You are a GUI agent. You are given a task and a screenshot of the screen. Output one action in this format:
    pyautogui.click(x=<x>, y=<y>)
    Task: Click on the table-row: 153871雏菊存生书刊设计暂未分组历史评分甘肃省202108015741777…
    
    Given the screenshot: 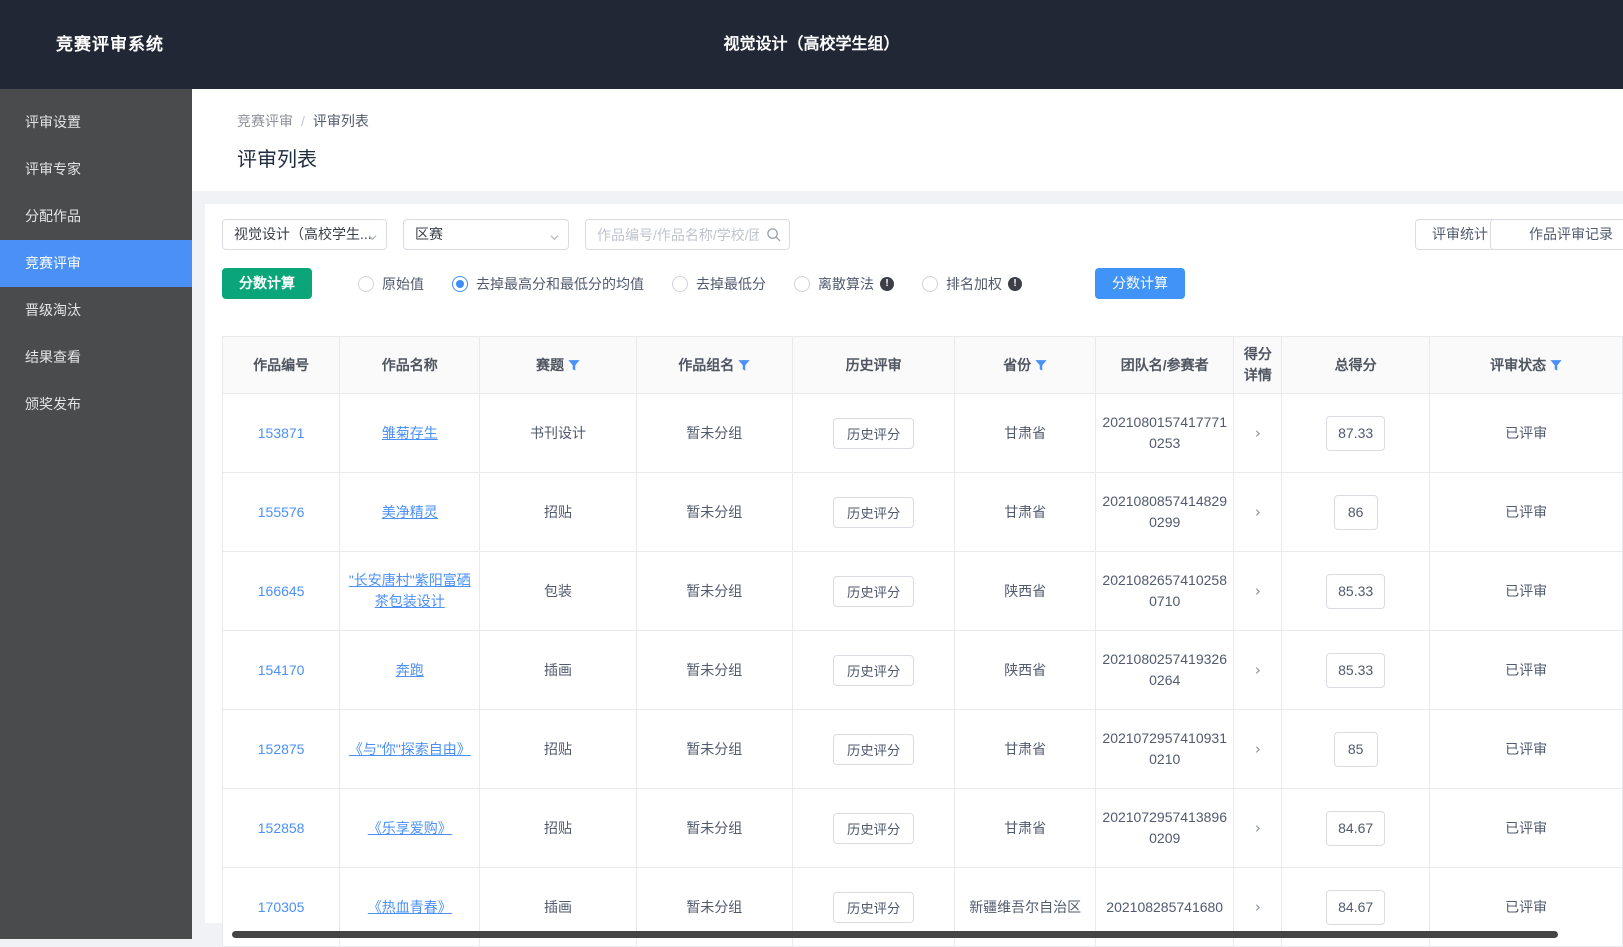 What is the action you would take?
    pyautogui.click(x=923, y=433)
    